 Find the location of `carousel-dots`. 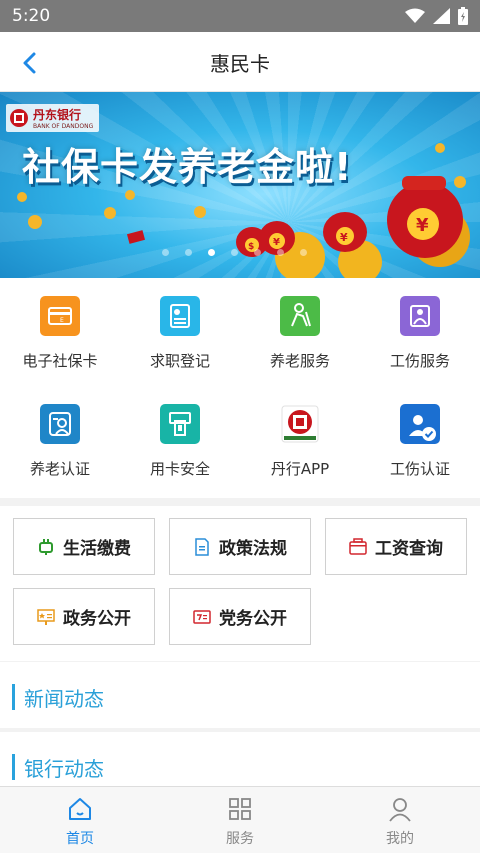

carousel-dots is located at coordinates (234, 252).